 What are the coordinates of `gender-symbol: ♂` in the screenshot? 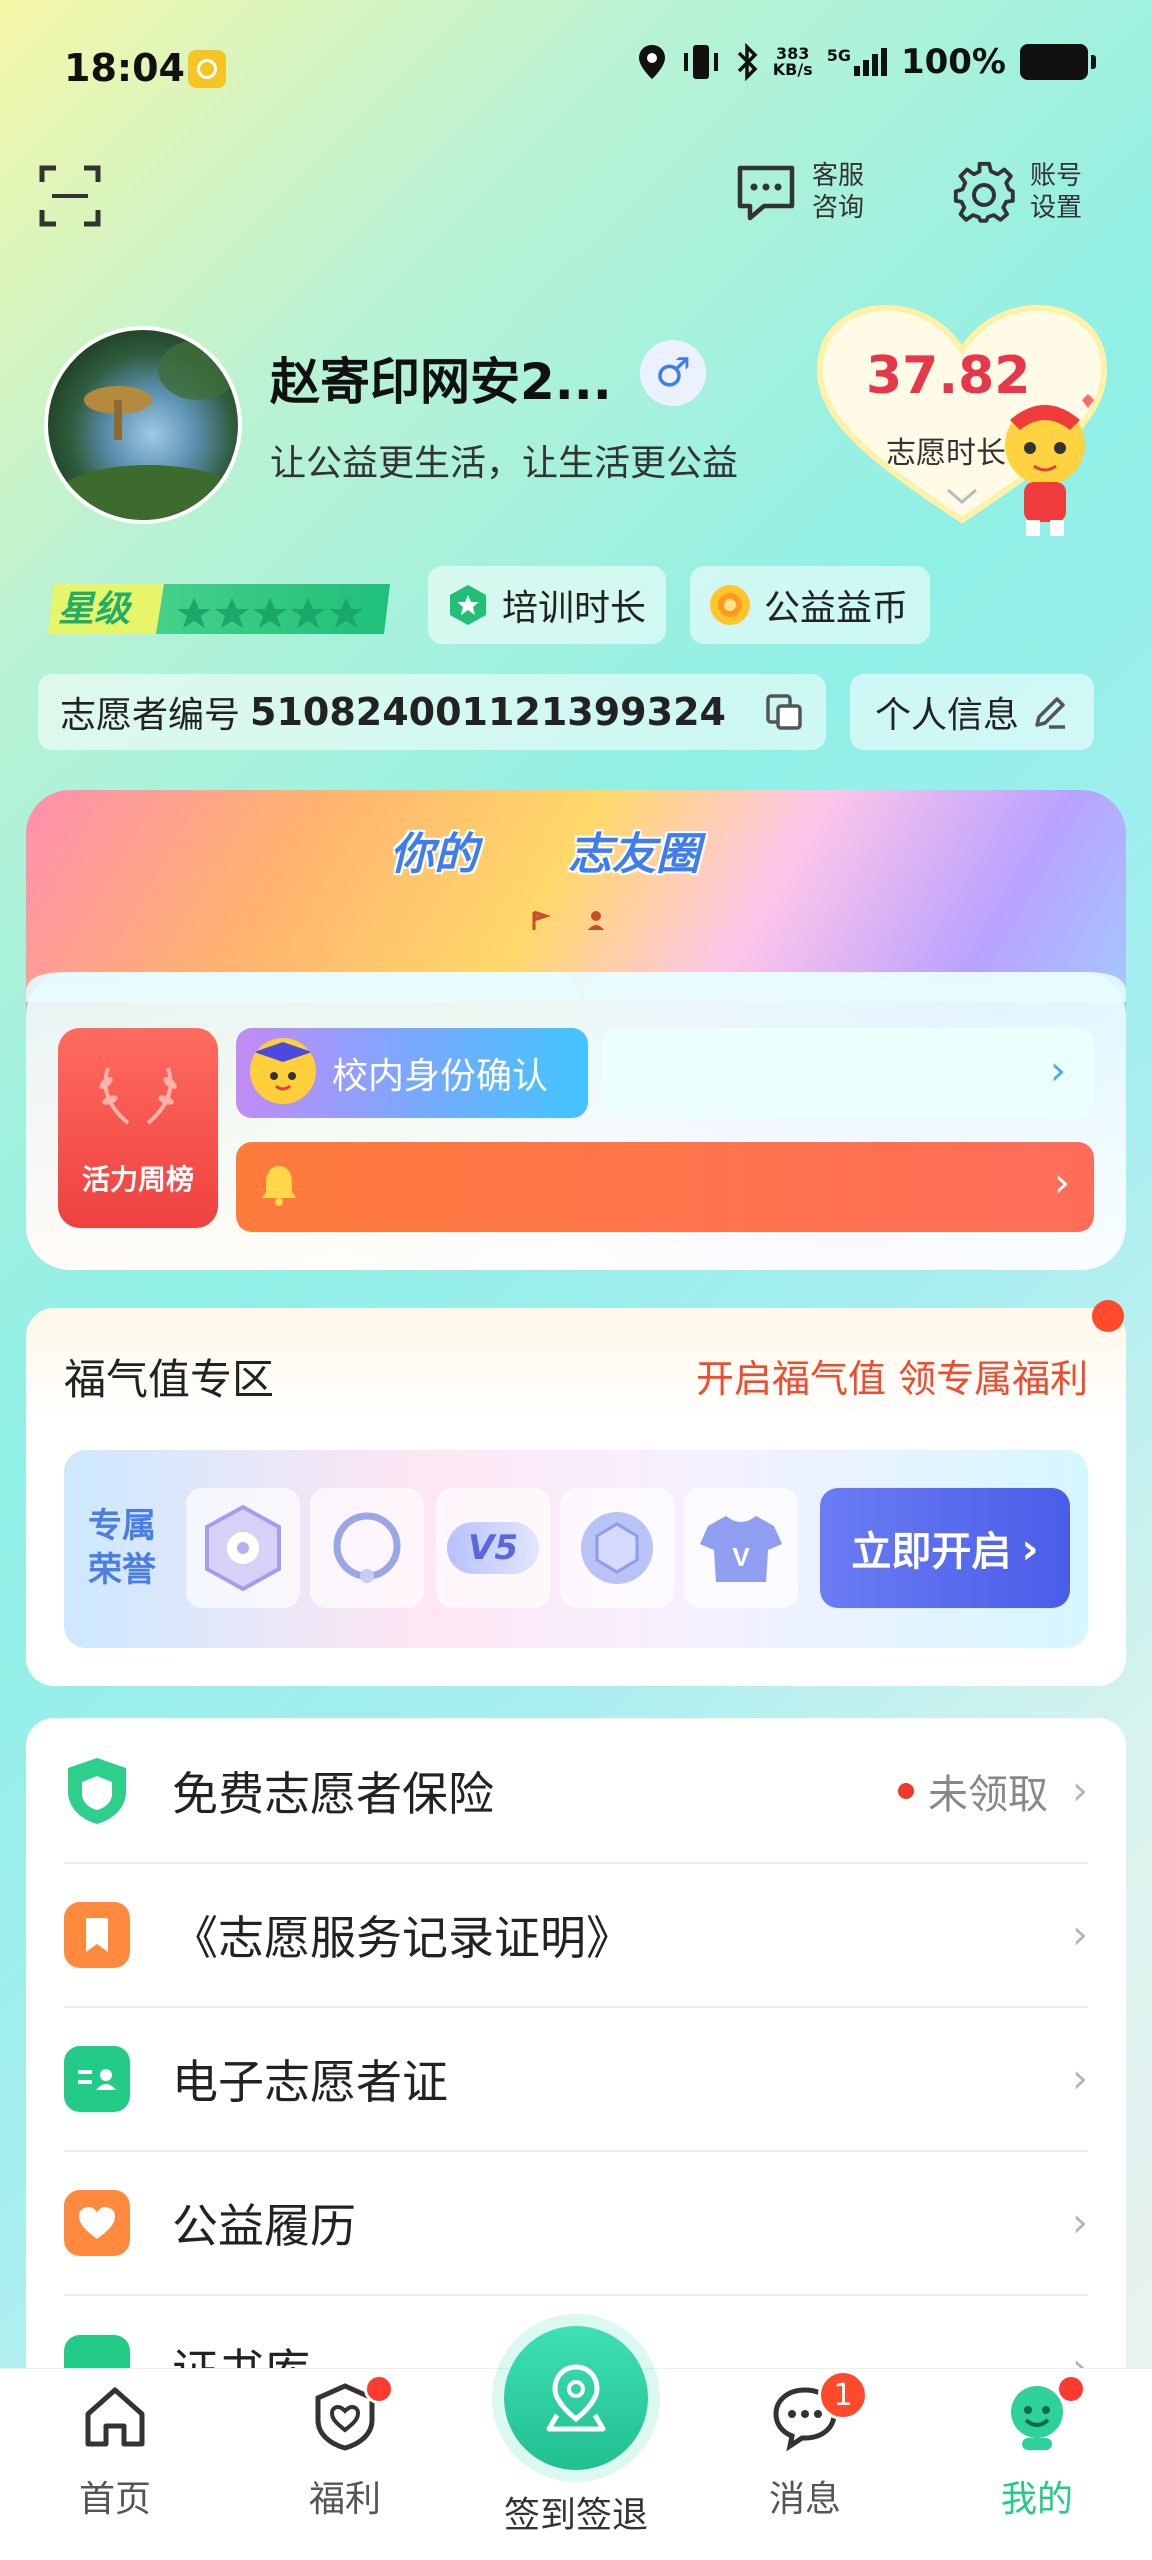 It's located at (673, 373).